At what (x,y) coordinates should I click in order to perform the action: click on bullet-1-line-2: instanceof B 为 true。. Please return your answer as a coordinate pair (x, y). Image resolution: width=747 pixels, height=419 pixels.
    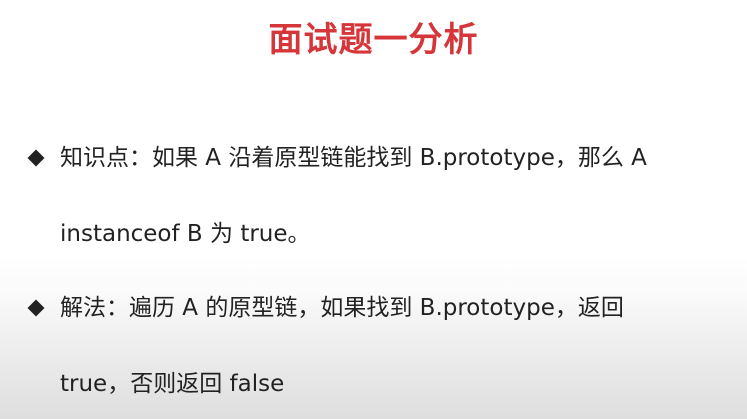
    Looking at the image, I should click on (185, 234).